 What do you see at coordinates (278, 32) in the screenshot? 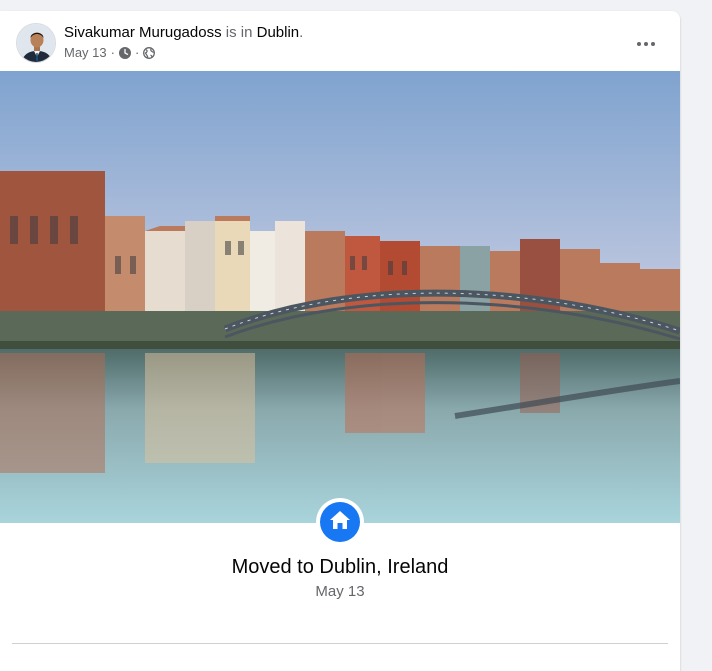
I see `location-link: Dublin` at bounding box center [278, 32].